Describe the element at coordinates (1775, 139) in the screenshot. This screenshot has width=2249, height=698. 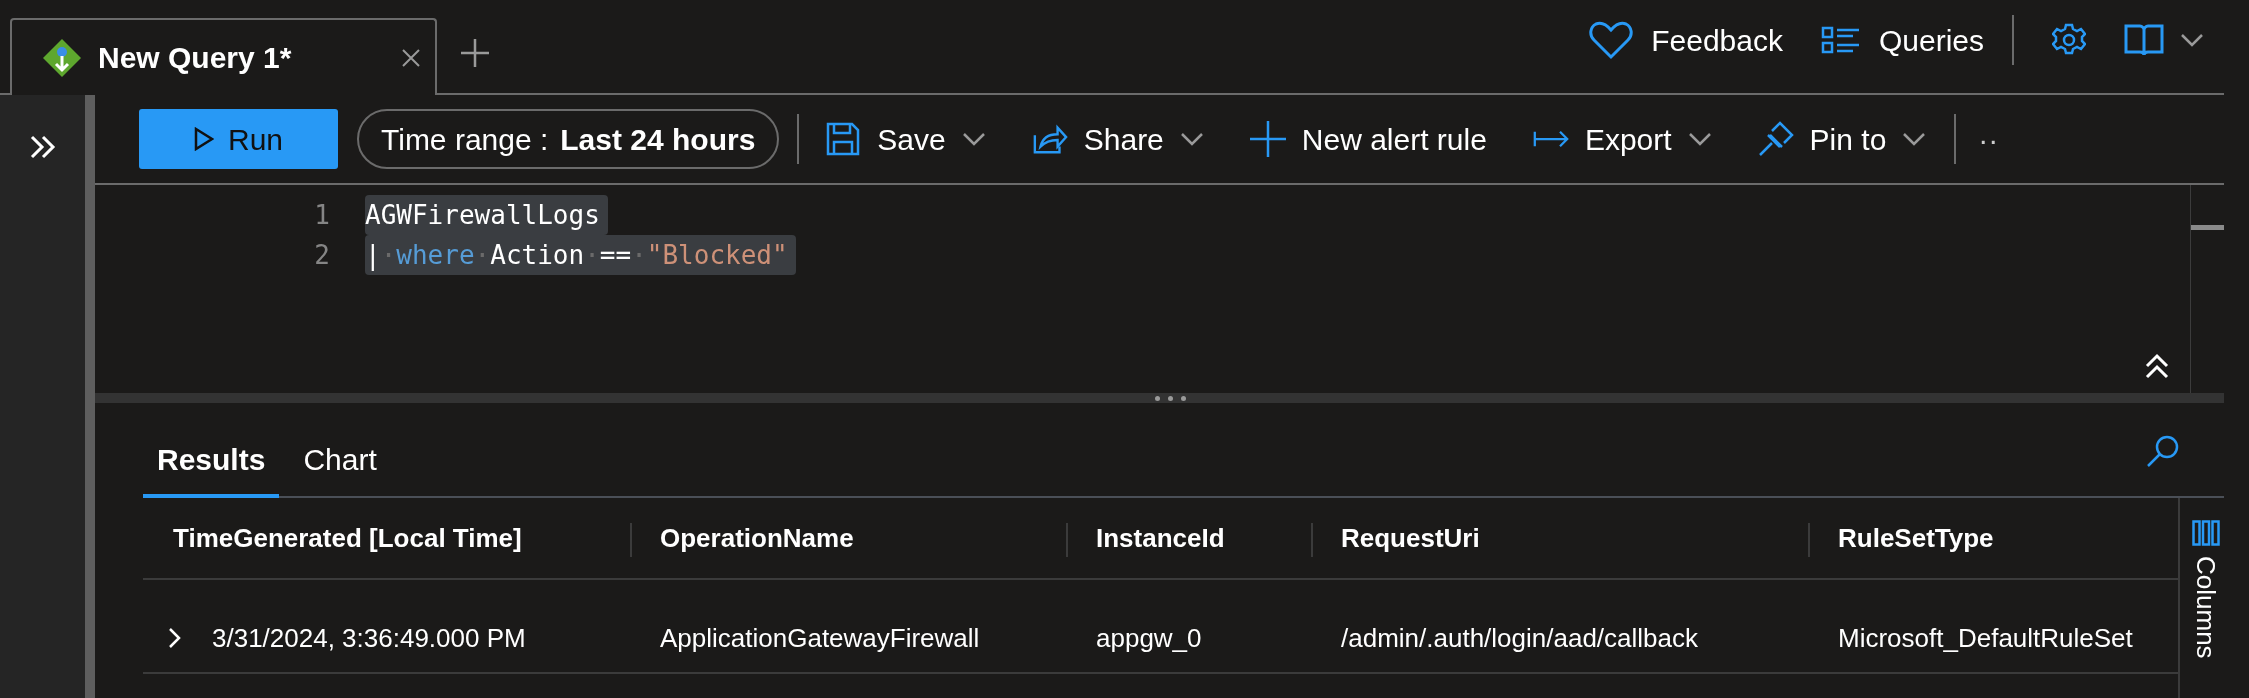
I see `pin-icon` at that location.